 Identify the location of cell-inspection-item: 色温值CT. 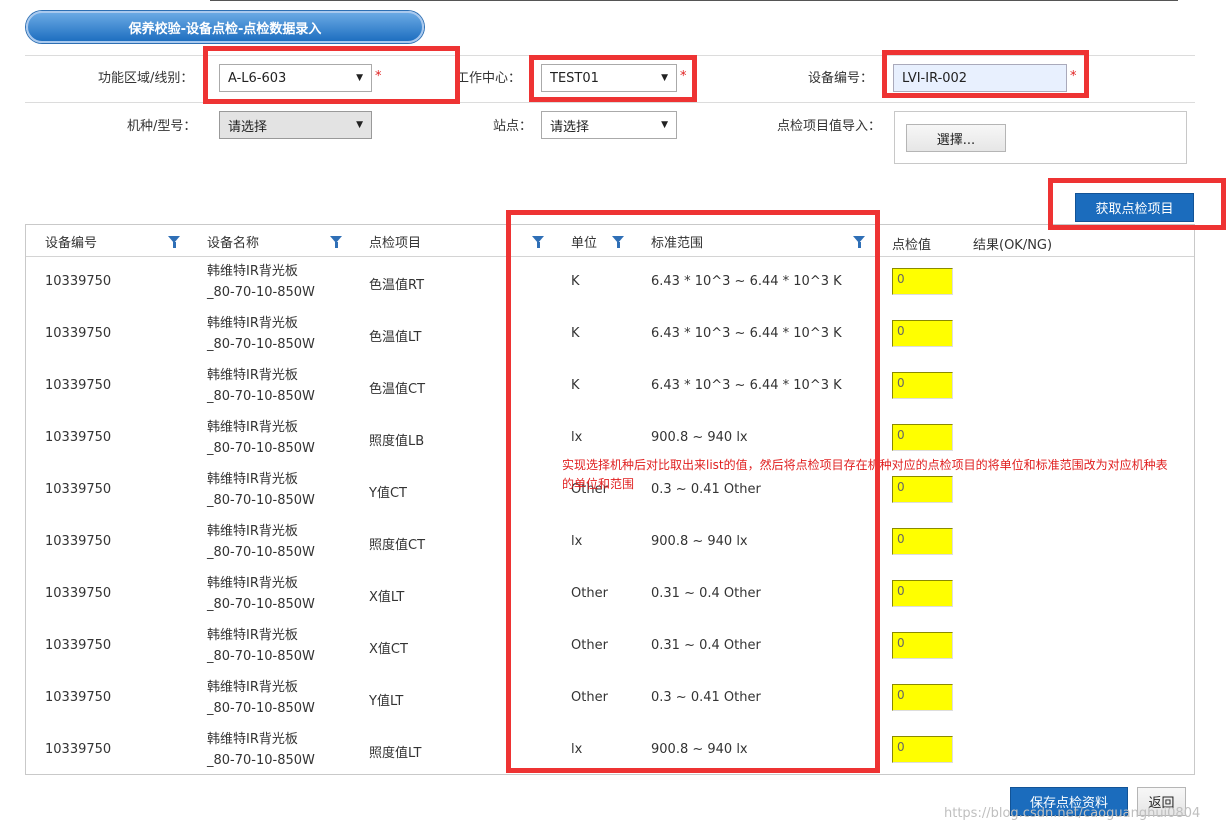
(397, 389).